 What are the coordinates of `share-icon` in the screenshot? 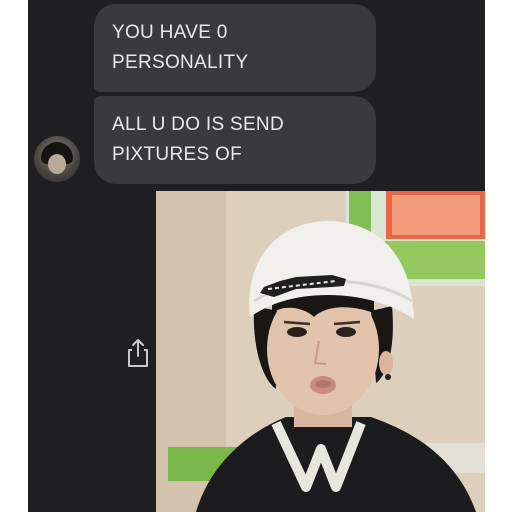 It's located at (138, 353).